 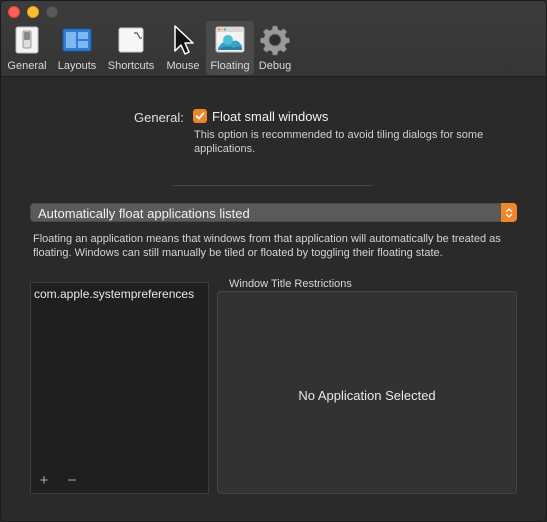 What do you see at coordinates (270, 116) in the screenshot?
I see `float-small-windows-label: Float small windows` at bounding box center [270, 116].